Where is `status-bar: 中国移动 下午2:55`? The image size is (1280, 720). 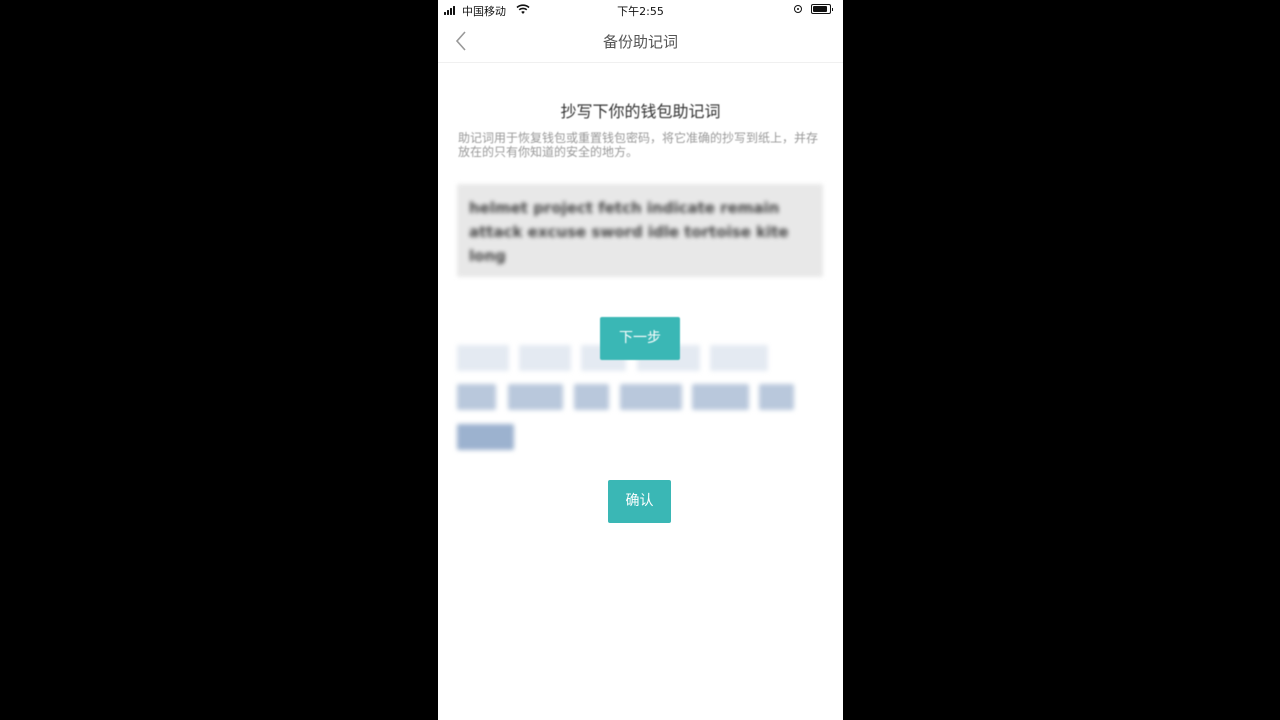 status-bar: 中国移动 下午2:55 is located at coordinates (640, 10).